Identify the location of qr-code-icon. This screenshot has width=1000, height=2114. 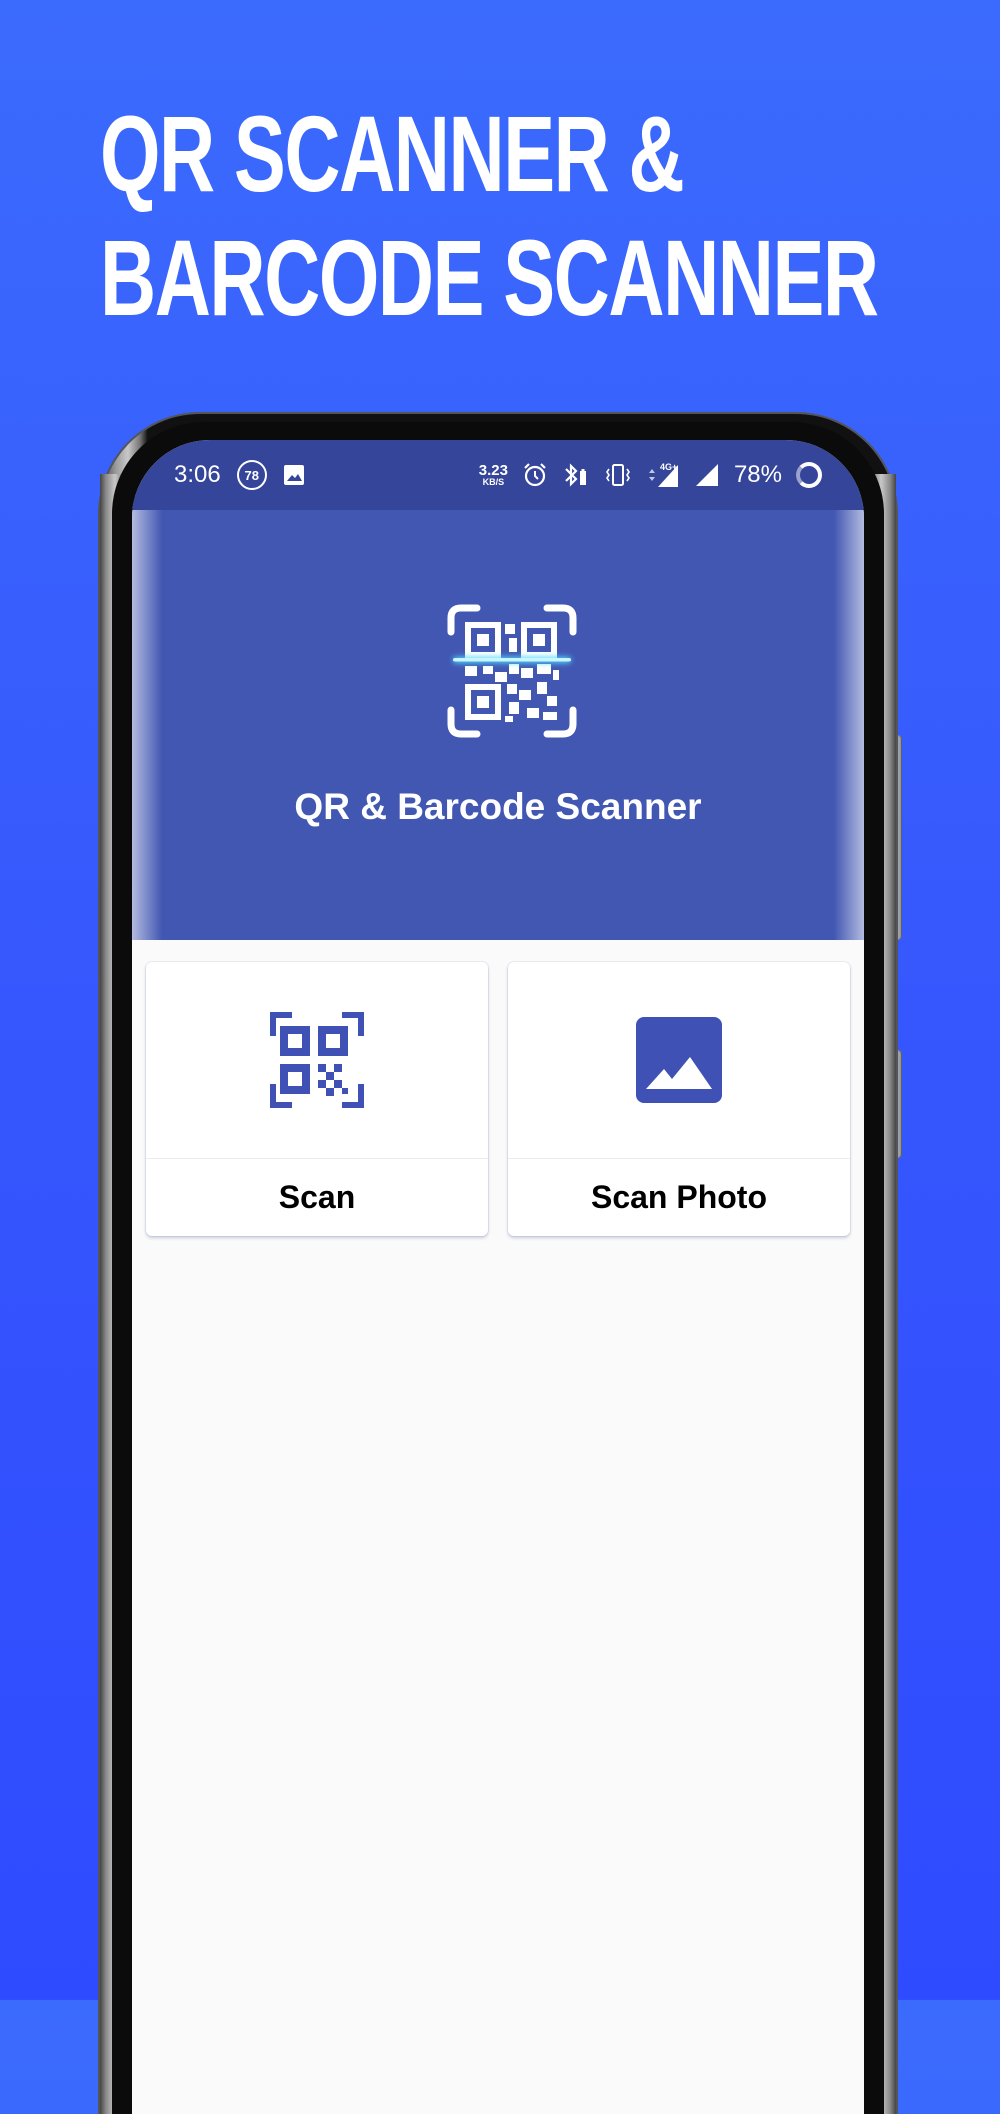
(317, 1060).